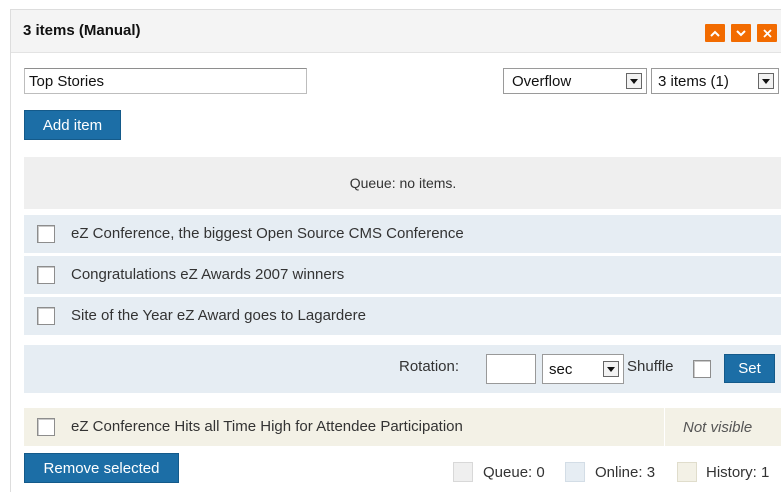 Image resolution: width=781 pixels, height=492 pixels. Describe the element at coordinates (583, 369) in the screenshot. I see `rotation-unit-select: sec` at that location.